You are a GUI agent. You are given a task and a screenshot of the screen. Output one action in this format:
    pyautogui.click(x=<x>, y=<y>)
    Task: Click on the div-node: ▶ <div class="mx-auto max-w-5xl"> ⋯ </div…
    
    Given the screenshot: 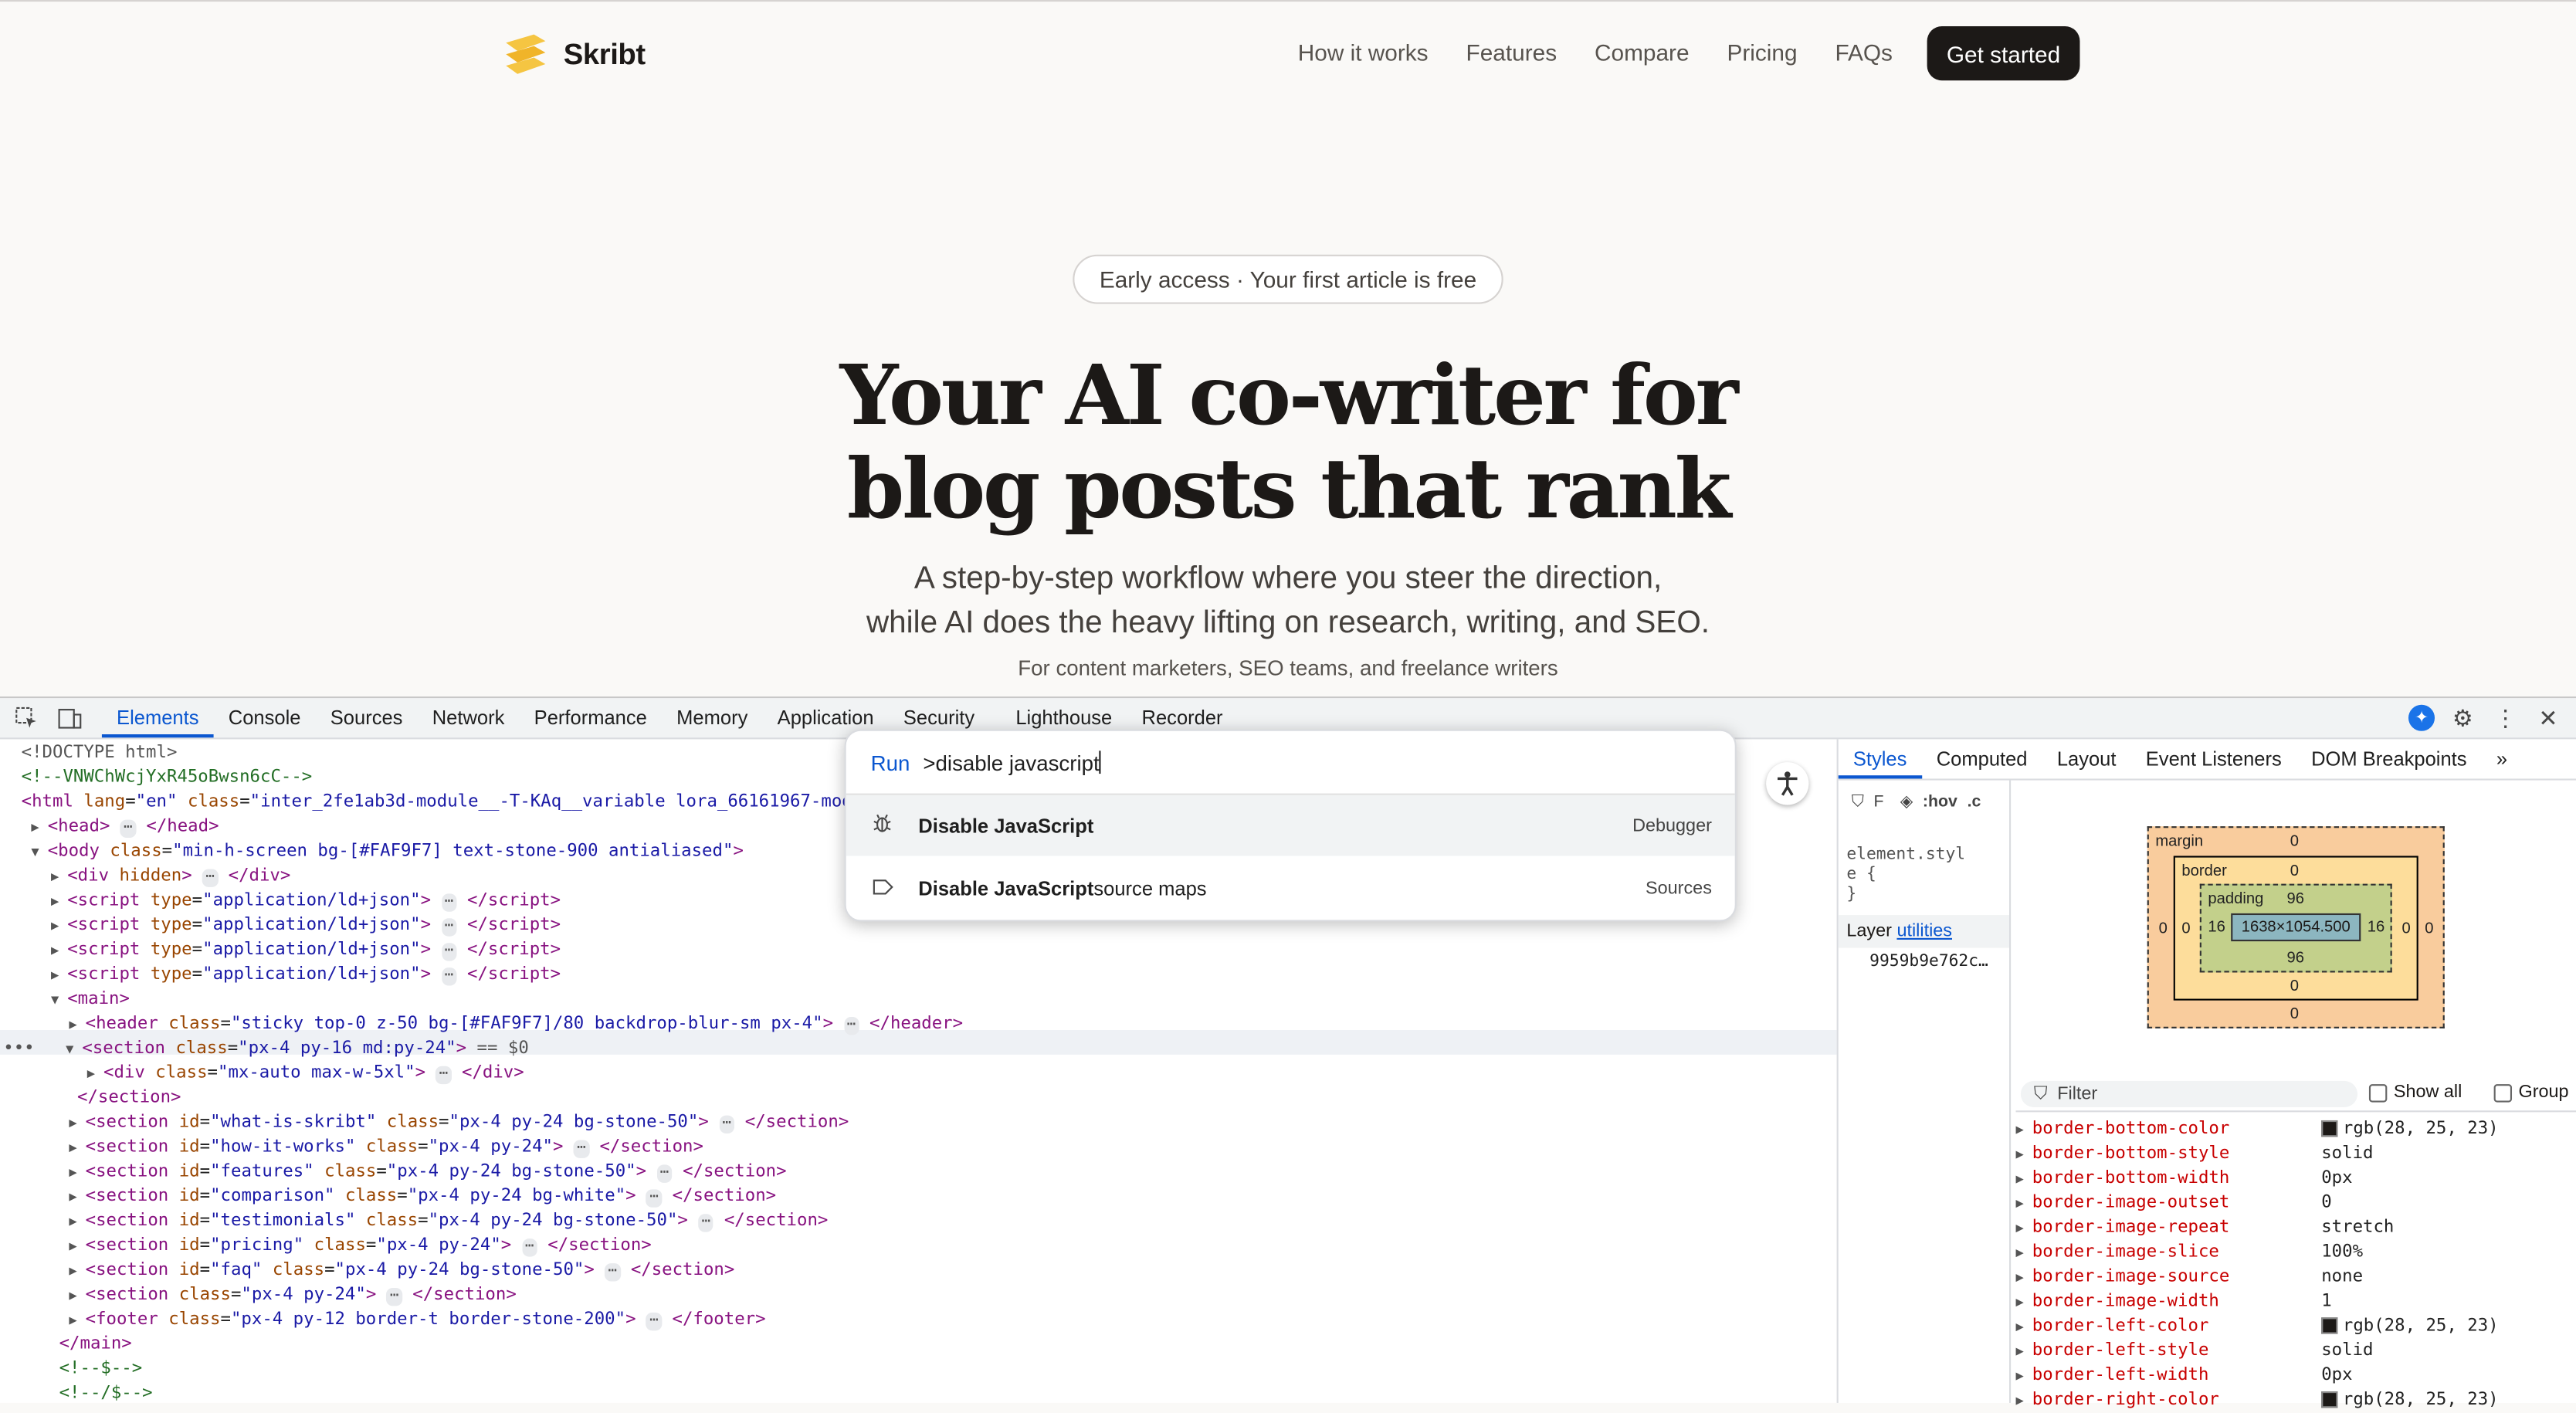 What is the action you would take?
    pyautogui.click(x=305, y=1073)
    